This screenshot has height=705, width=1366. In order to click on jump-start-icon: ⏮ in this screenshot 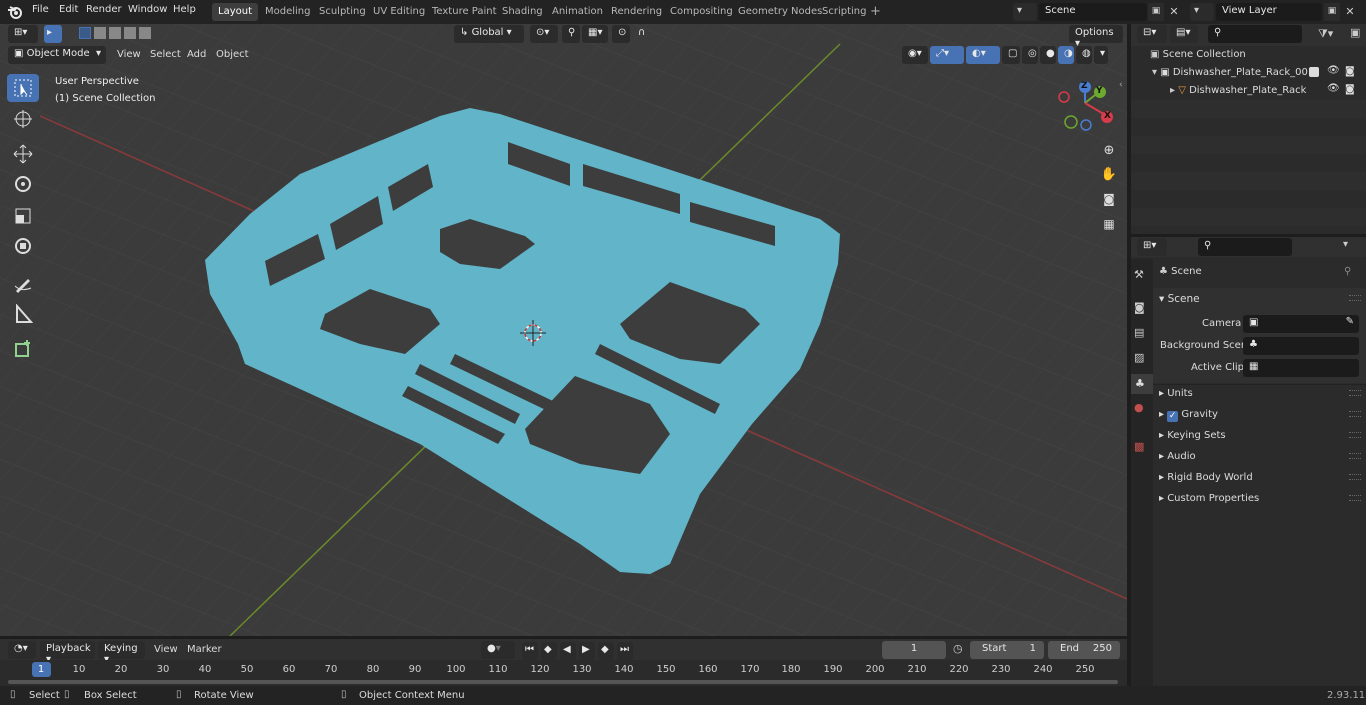, I will do `click(530, 651)`.